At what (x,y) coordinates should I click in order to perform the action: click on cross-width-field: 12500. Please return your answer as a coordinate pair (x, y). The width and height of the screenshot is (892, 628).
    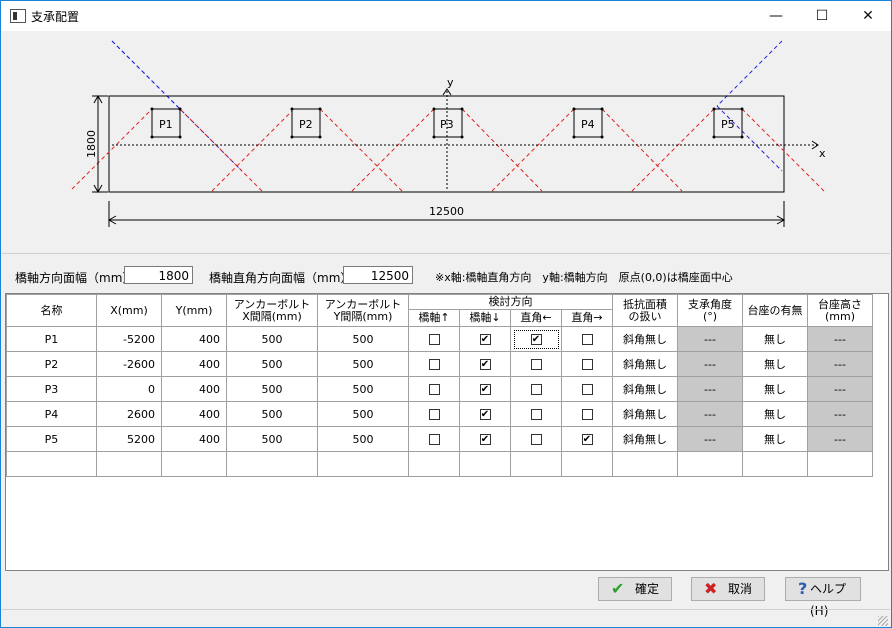
    Looking at the image, I should click on (378, 275).